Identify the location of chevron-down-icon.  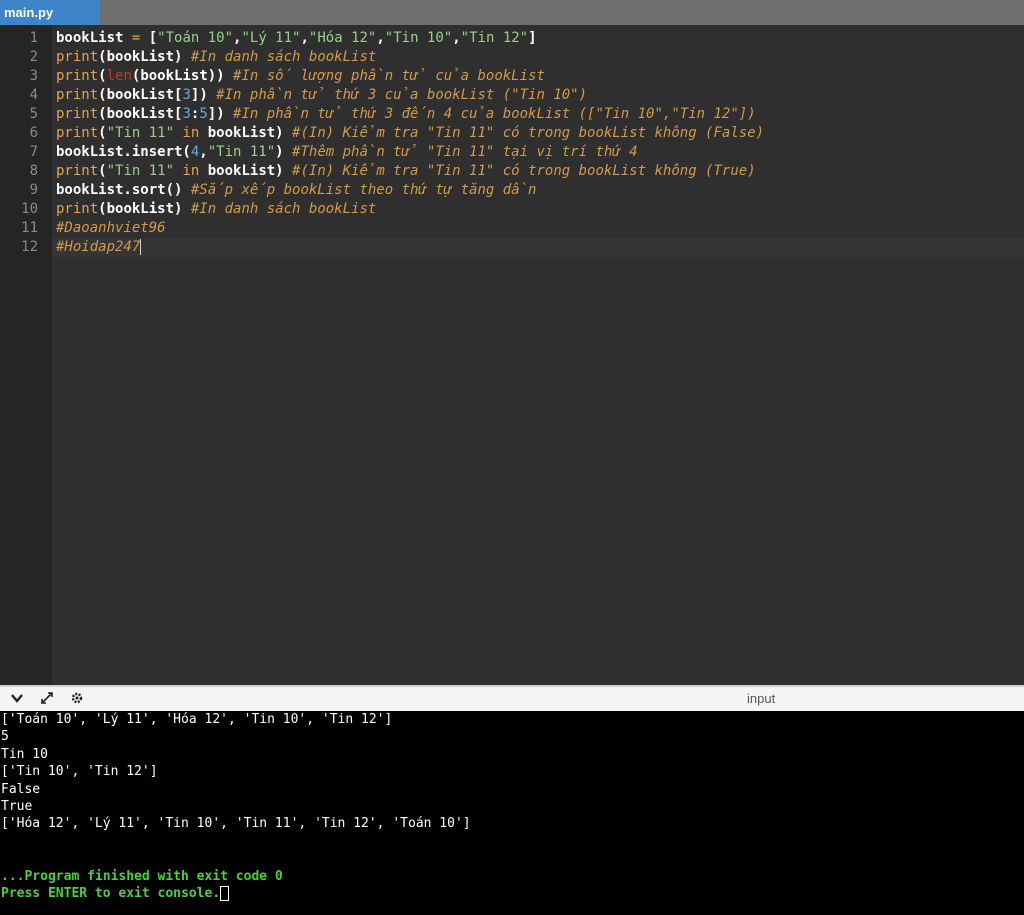
(17, 700).